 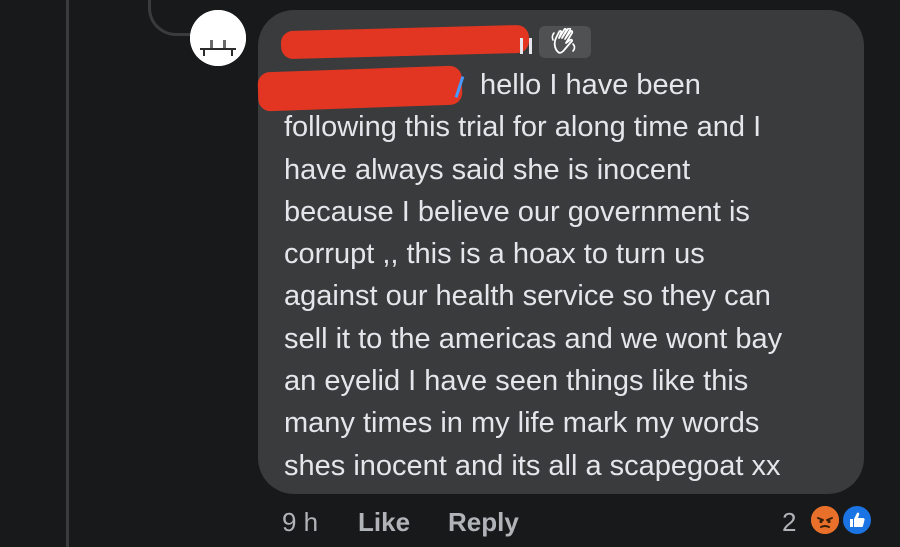 What do you see at coordinates (532, 465) in the screenshot?
I see `comment-line: shes inocent and its all a scapegoat xx` at bounding box center [532, 465].